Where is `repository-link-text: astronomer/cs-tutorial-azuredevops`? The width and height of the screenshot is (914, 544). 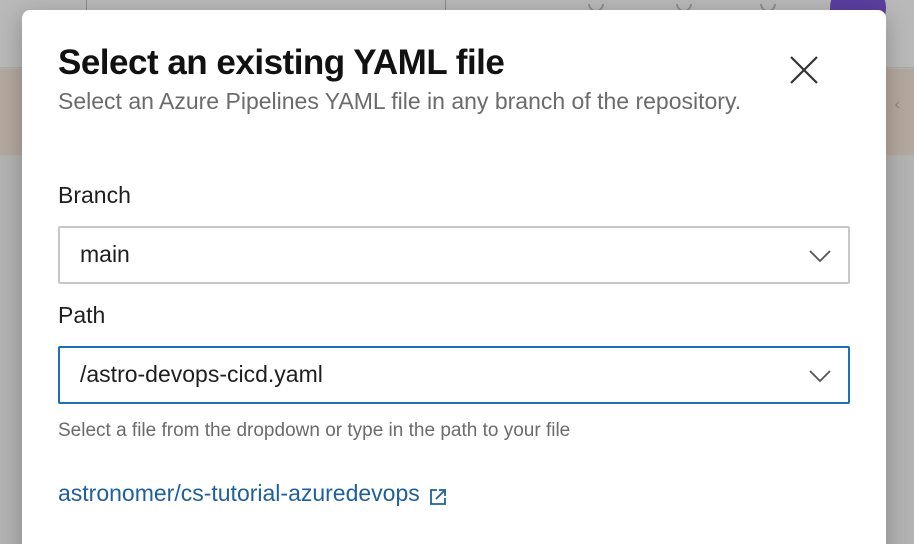 repository-link-text: astronomer/cs-tutorial-azuredevops is located at coordinates (239, 493).